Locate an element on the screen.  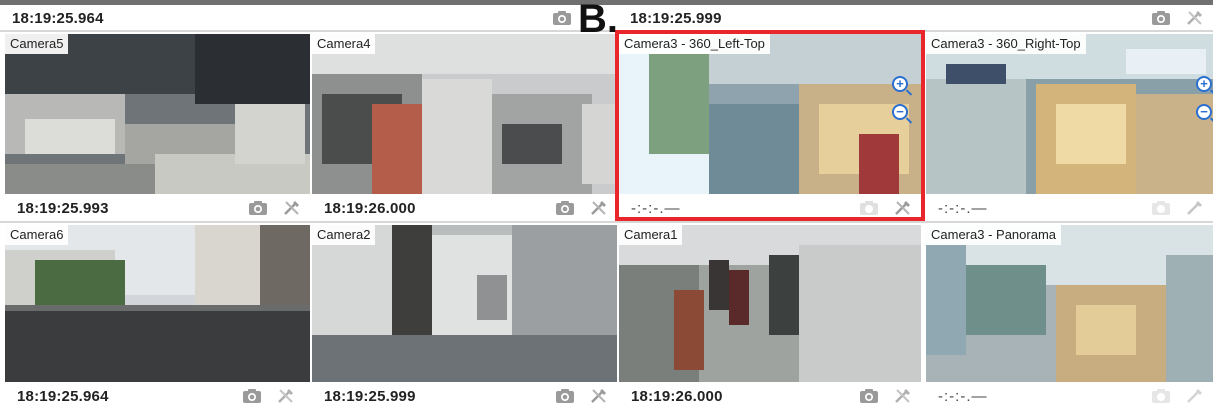
camera-tile-camera6: Camera6 is located at coordinates (157, 303).